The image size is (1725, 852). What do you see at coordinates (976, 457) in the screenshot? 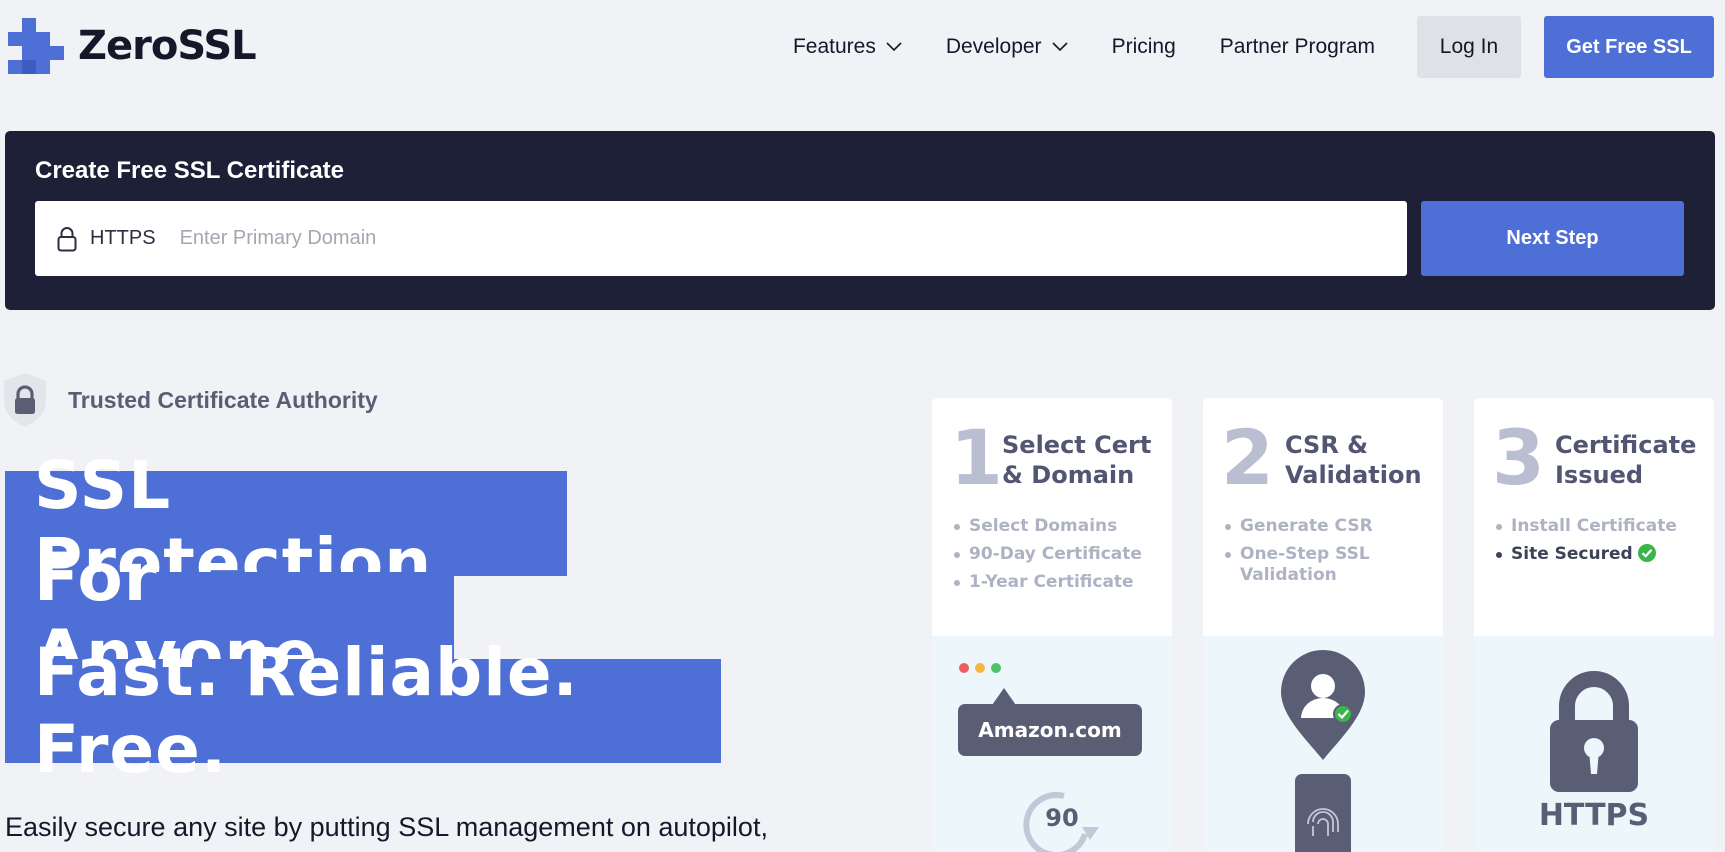
I see `step-number: 1` at bounding box center [976, 457].